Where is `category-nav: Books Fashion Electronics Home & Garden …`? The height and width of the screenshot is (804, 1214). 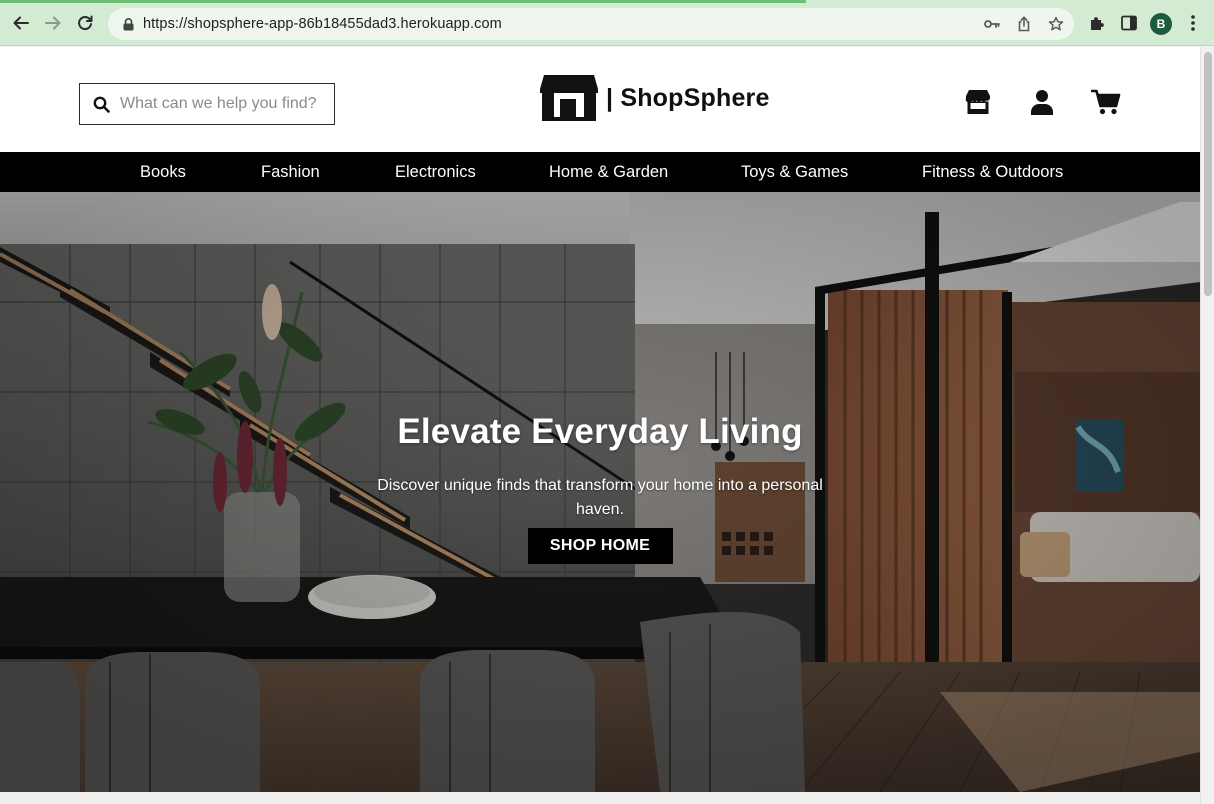
category-nav: Books Fashion Electronics Home & Garden … is located at coordinates (600, 172).